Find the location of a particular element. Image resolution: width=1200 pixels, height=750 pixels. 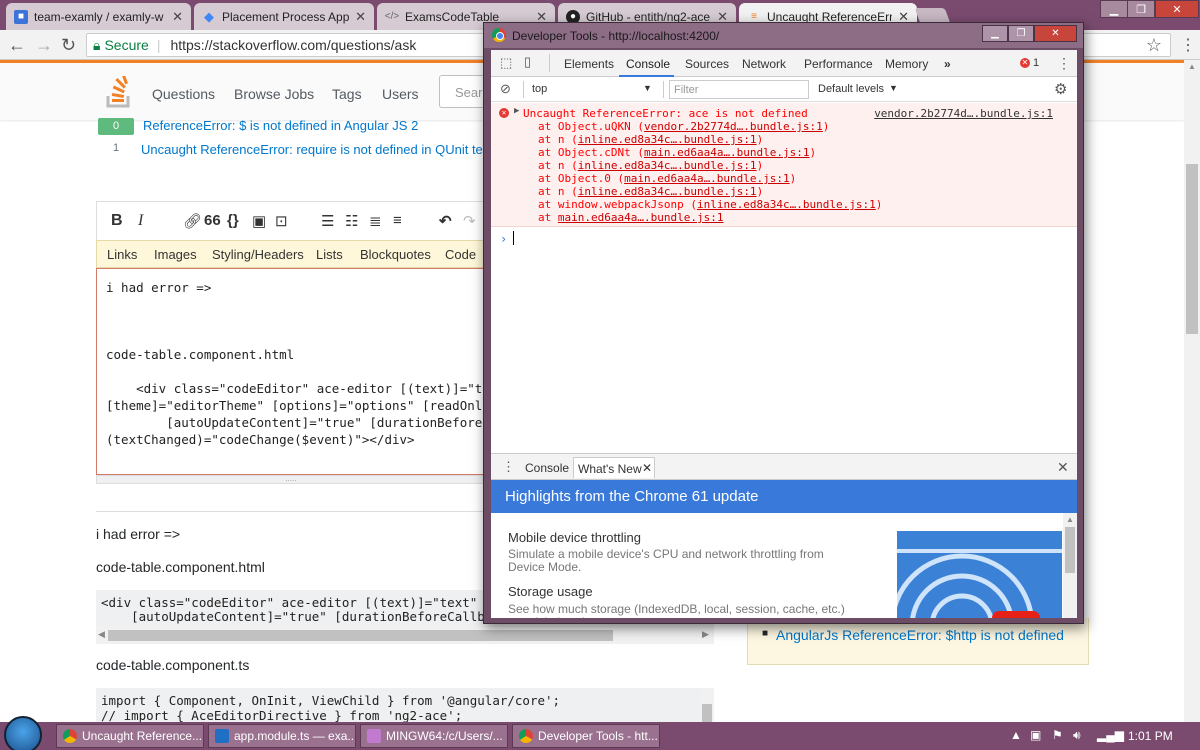

image-icon: ▣ is located at coordinates (259, 221).